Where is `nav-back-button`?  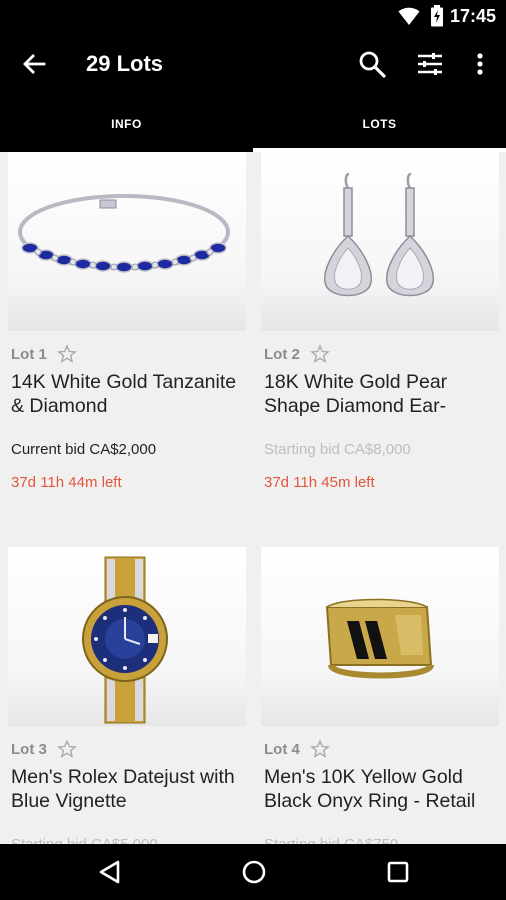 nav-back-button is located at coordinates (110, 872).